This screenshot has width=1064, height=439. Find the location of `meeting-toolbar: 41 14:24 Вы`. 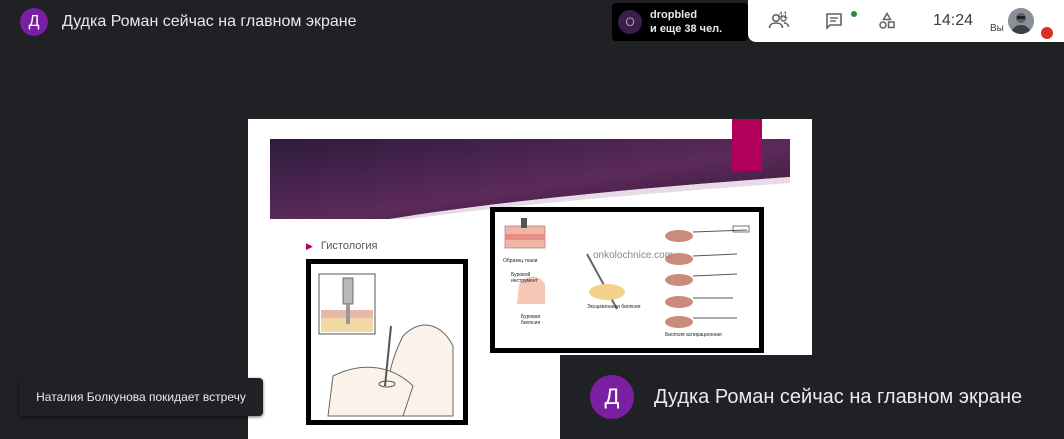

meeting-toolbar: 41 14:24 Вы is located at coordinates (906, 21).